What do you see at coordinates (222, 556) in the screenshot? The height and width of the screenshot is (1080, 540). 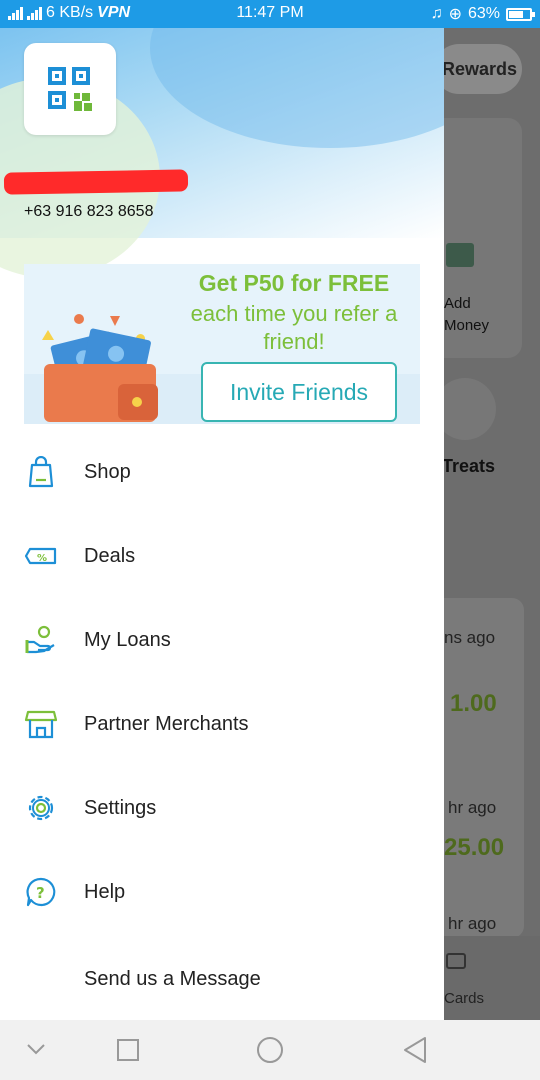 I see `menu-item-deals: % Deals` at bounding box center [222, 556].